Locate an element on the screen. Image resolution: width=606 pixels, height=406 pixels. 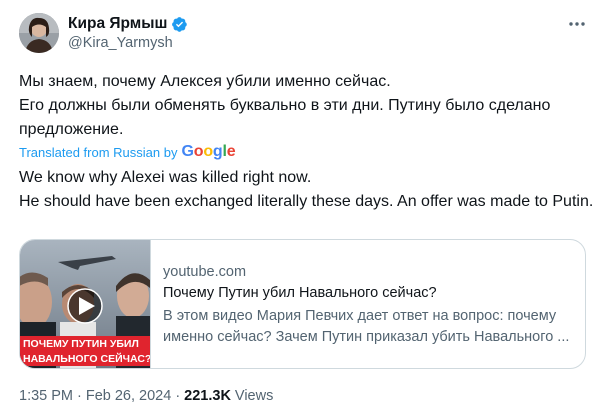
translation-attribution: Translated from Russian by Google is located at coordinates (127, 152).